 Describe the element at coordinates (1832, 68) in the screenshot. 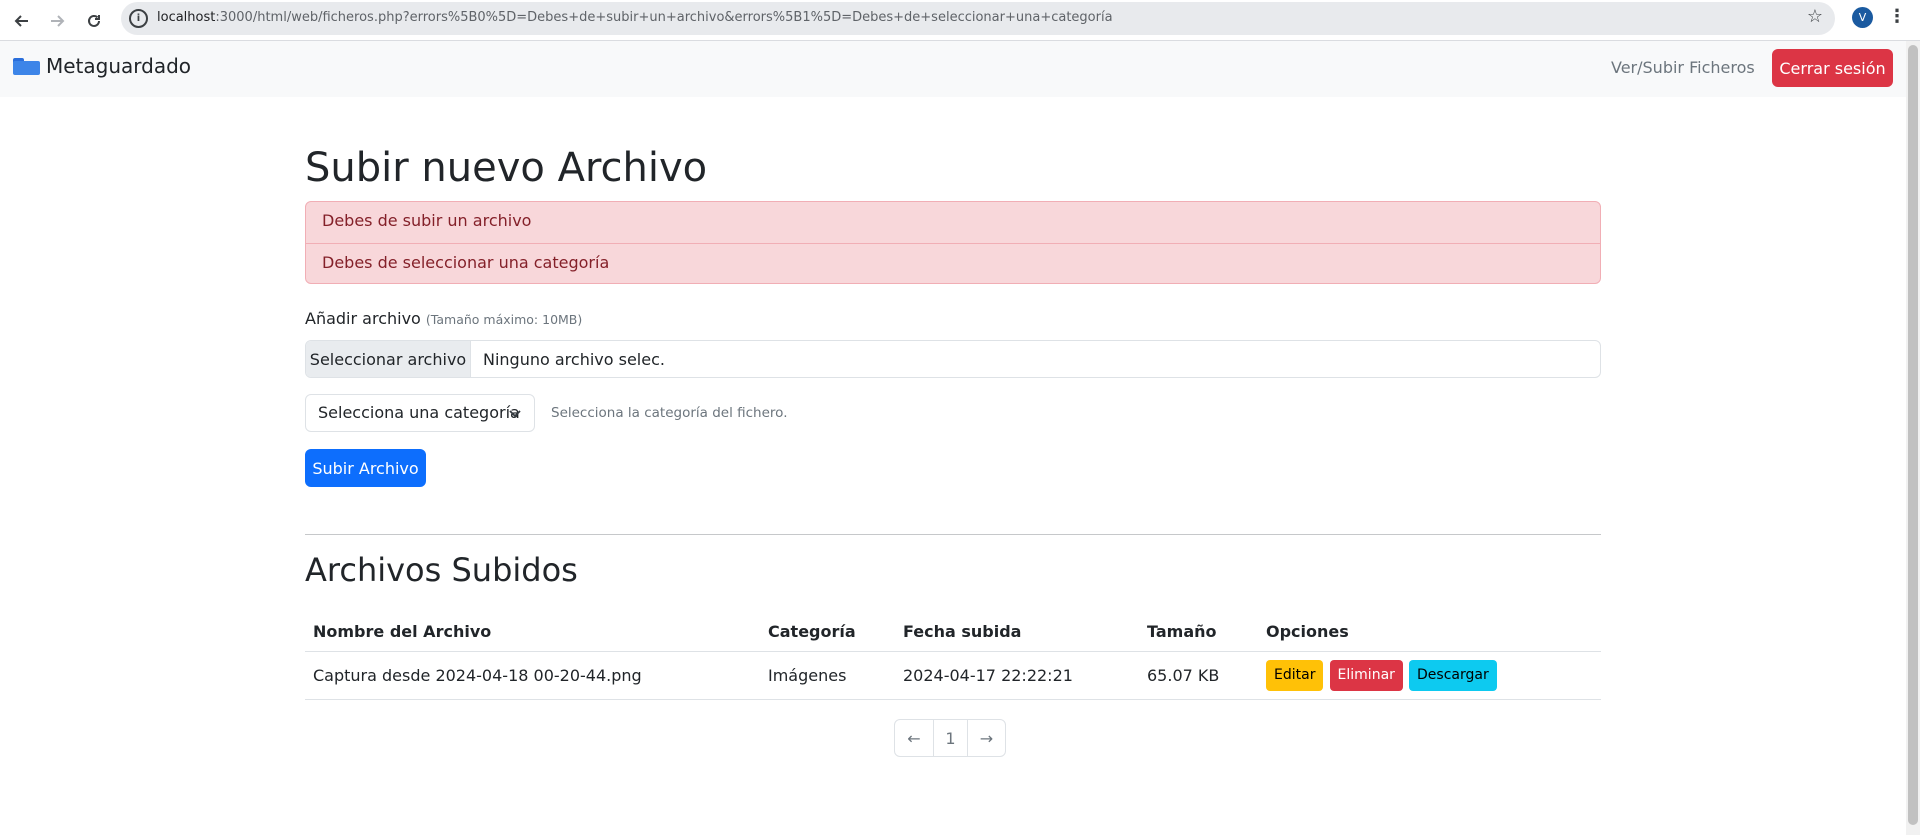

I see `logout-button: Cerrar sesión` at that location.